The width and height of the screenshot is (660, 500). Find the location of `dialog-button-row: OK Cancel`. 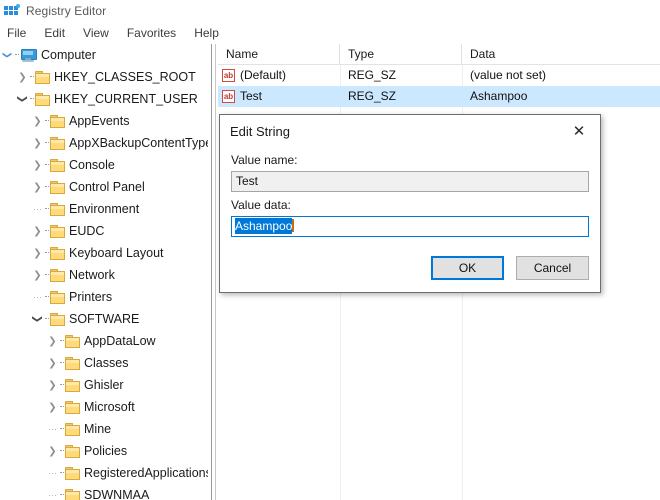

dialog-button-row: OK Cancel is located at coordinates (510, 268).